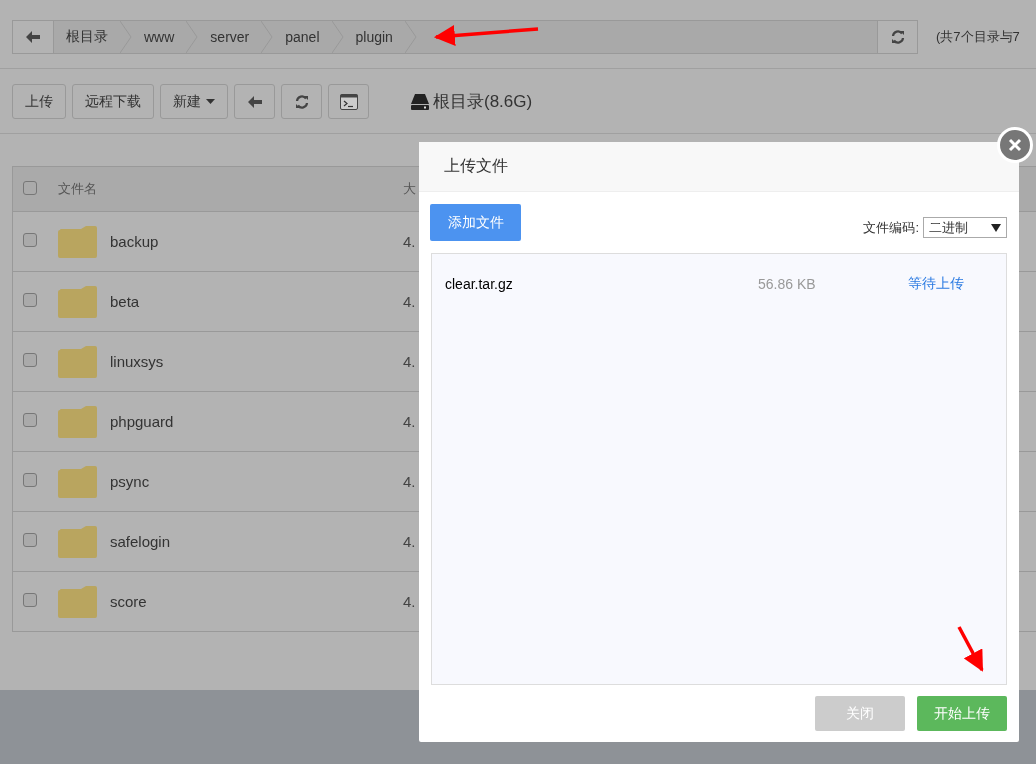 Image resolution: width=1036 pixels, height=764 pixels. I want to click on file-name: clear.tar.gz, so click(479, 284).